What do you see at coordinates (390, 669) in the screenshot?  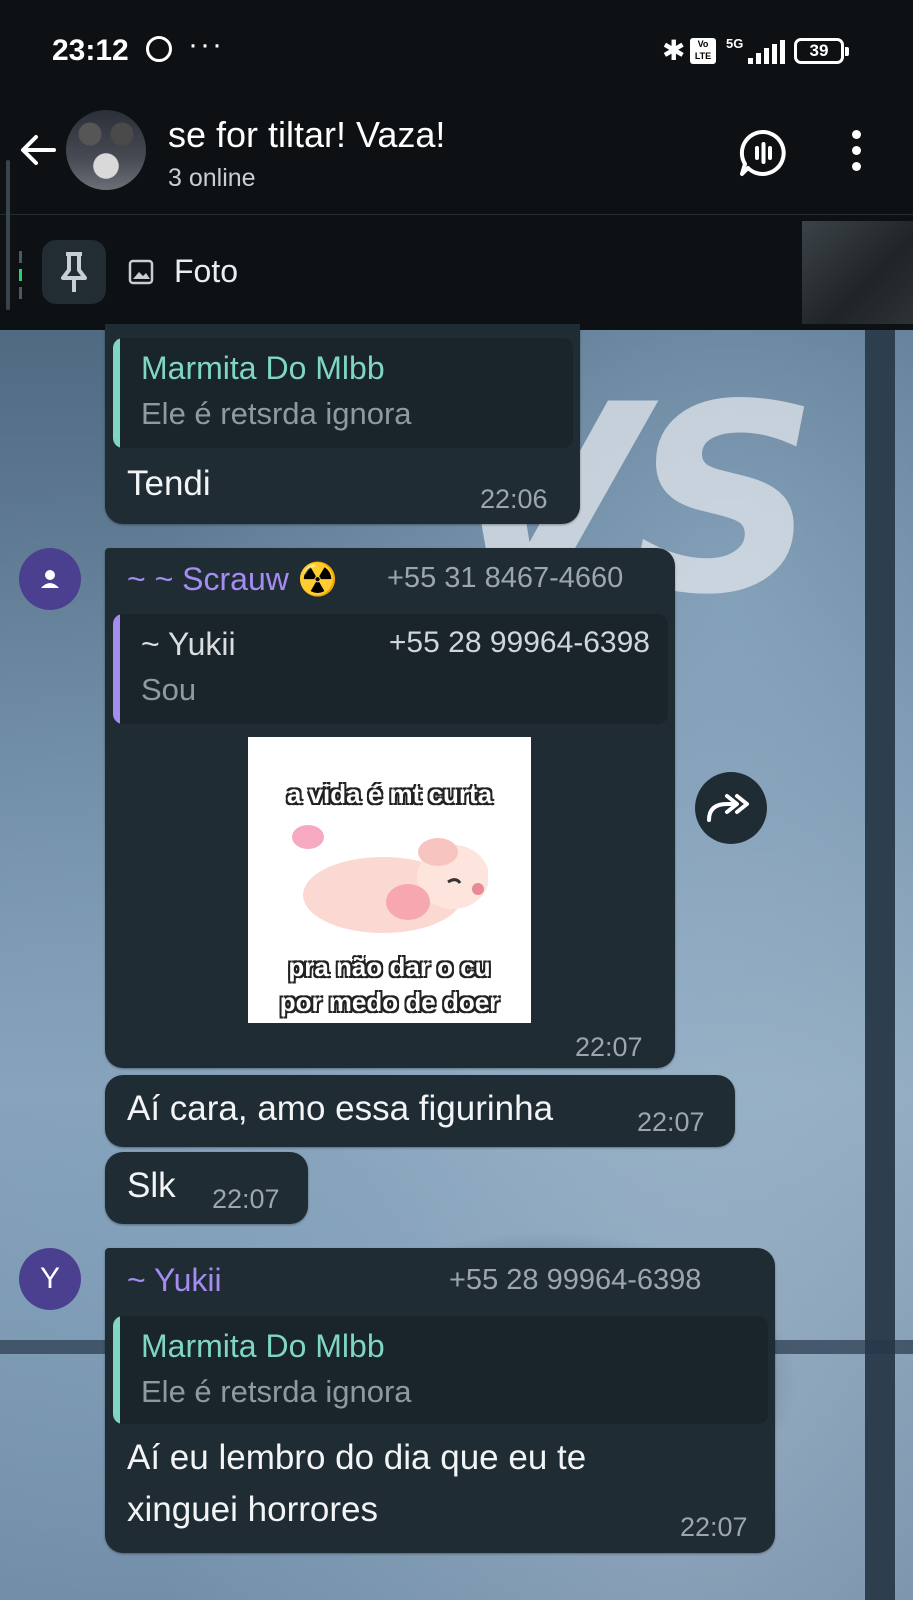 I see `reply-quote: ~ Yukii +55 28 99964-6398 Sou` at bounding box center [390, 669].